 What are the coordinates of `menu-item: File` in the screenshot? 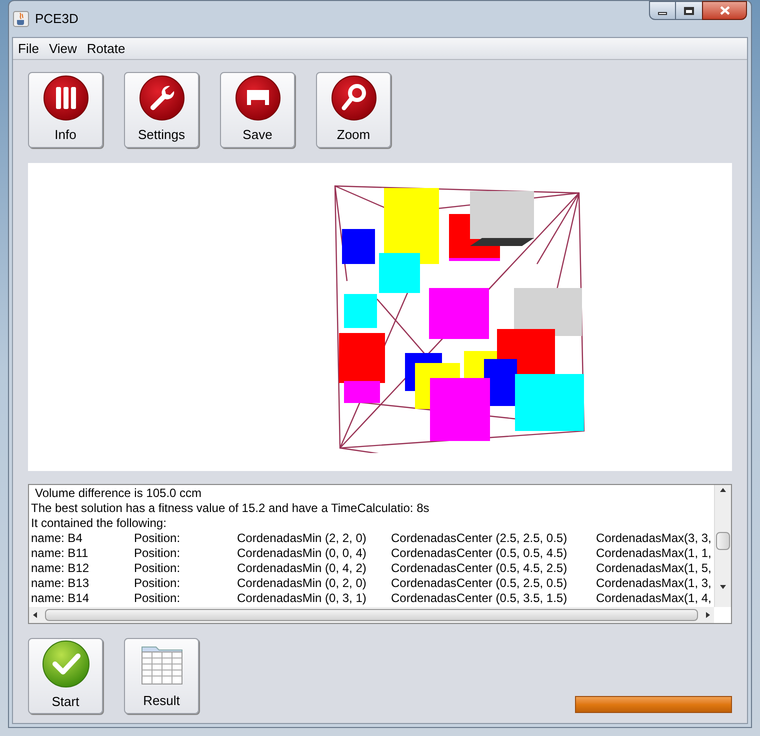 It's located at (28, 48).